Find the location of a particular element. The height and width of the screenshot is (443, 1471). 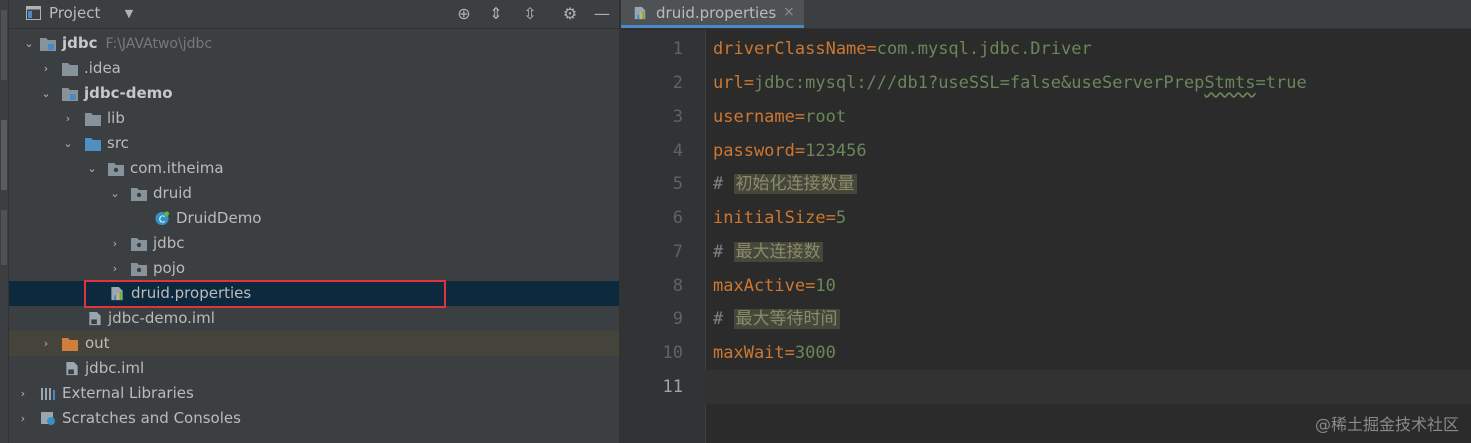

tree-item-label: com.itheima is located at coordinates (177, 168).